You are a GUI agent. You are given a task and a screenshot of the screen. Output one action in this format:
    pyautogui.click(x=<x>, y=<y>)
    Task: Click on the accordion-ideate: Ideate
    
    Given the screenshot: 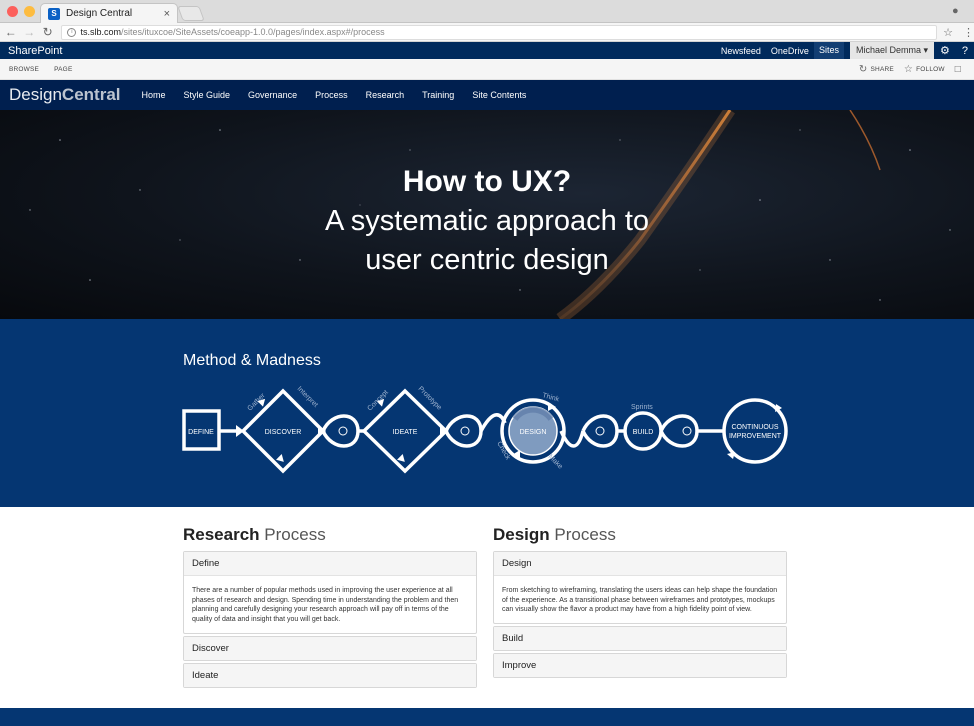 What is the action you would take?
    pyautogui.click(x=330, y=675)
    